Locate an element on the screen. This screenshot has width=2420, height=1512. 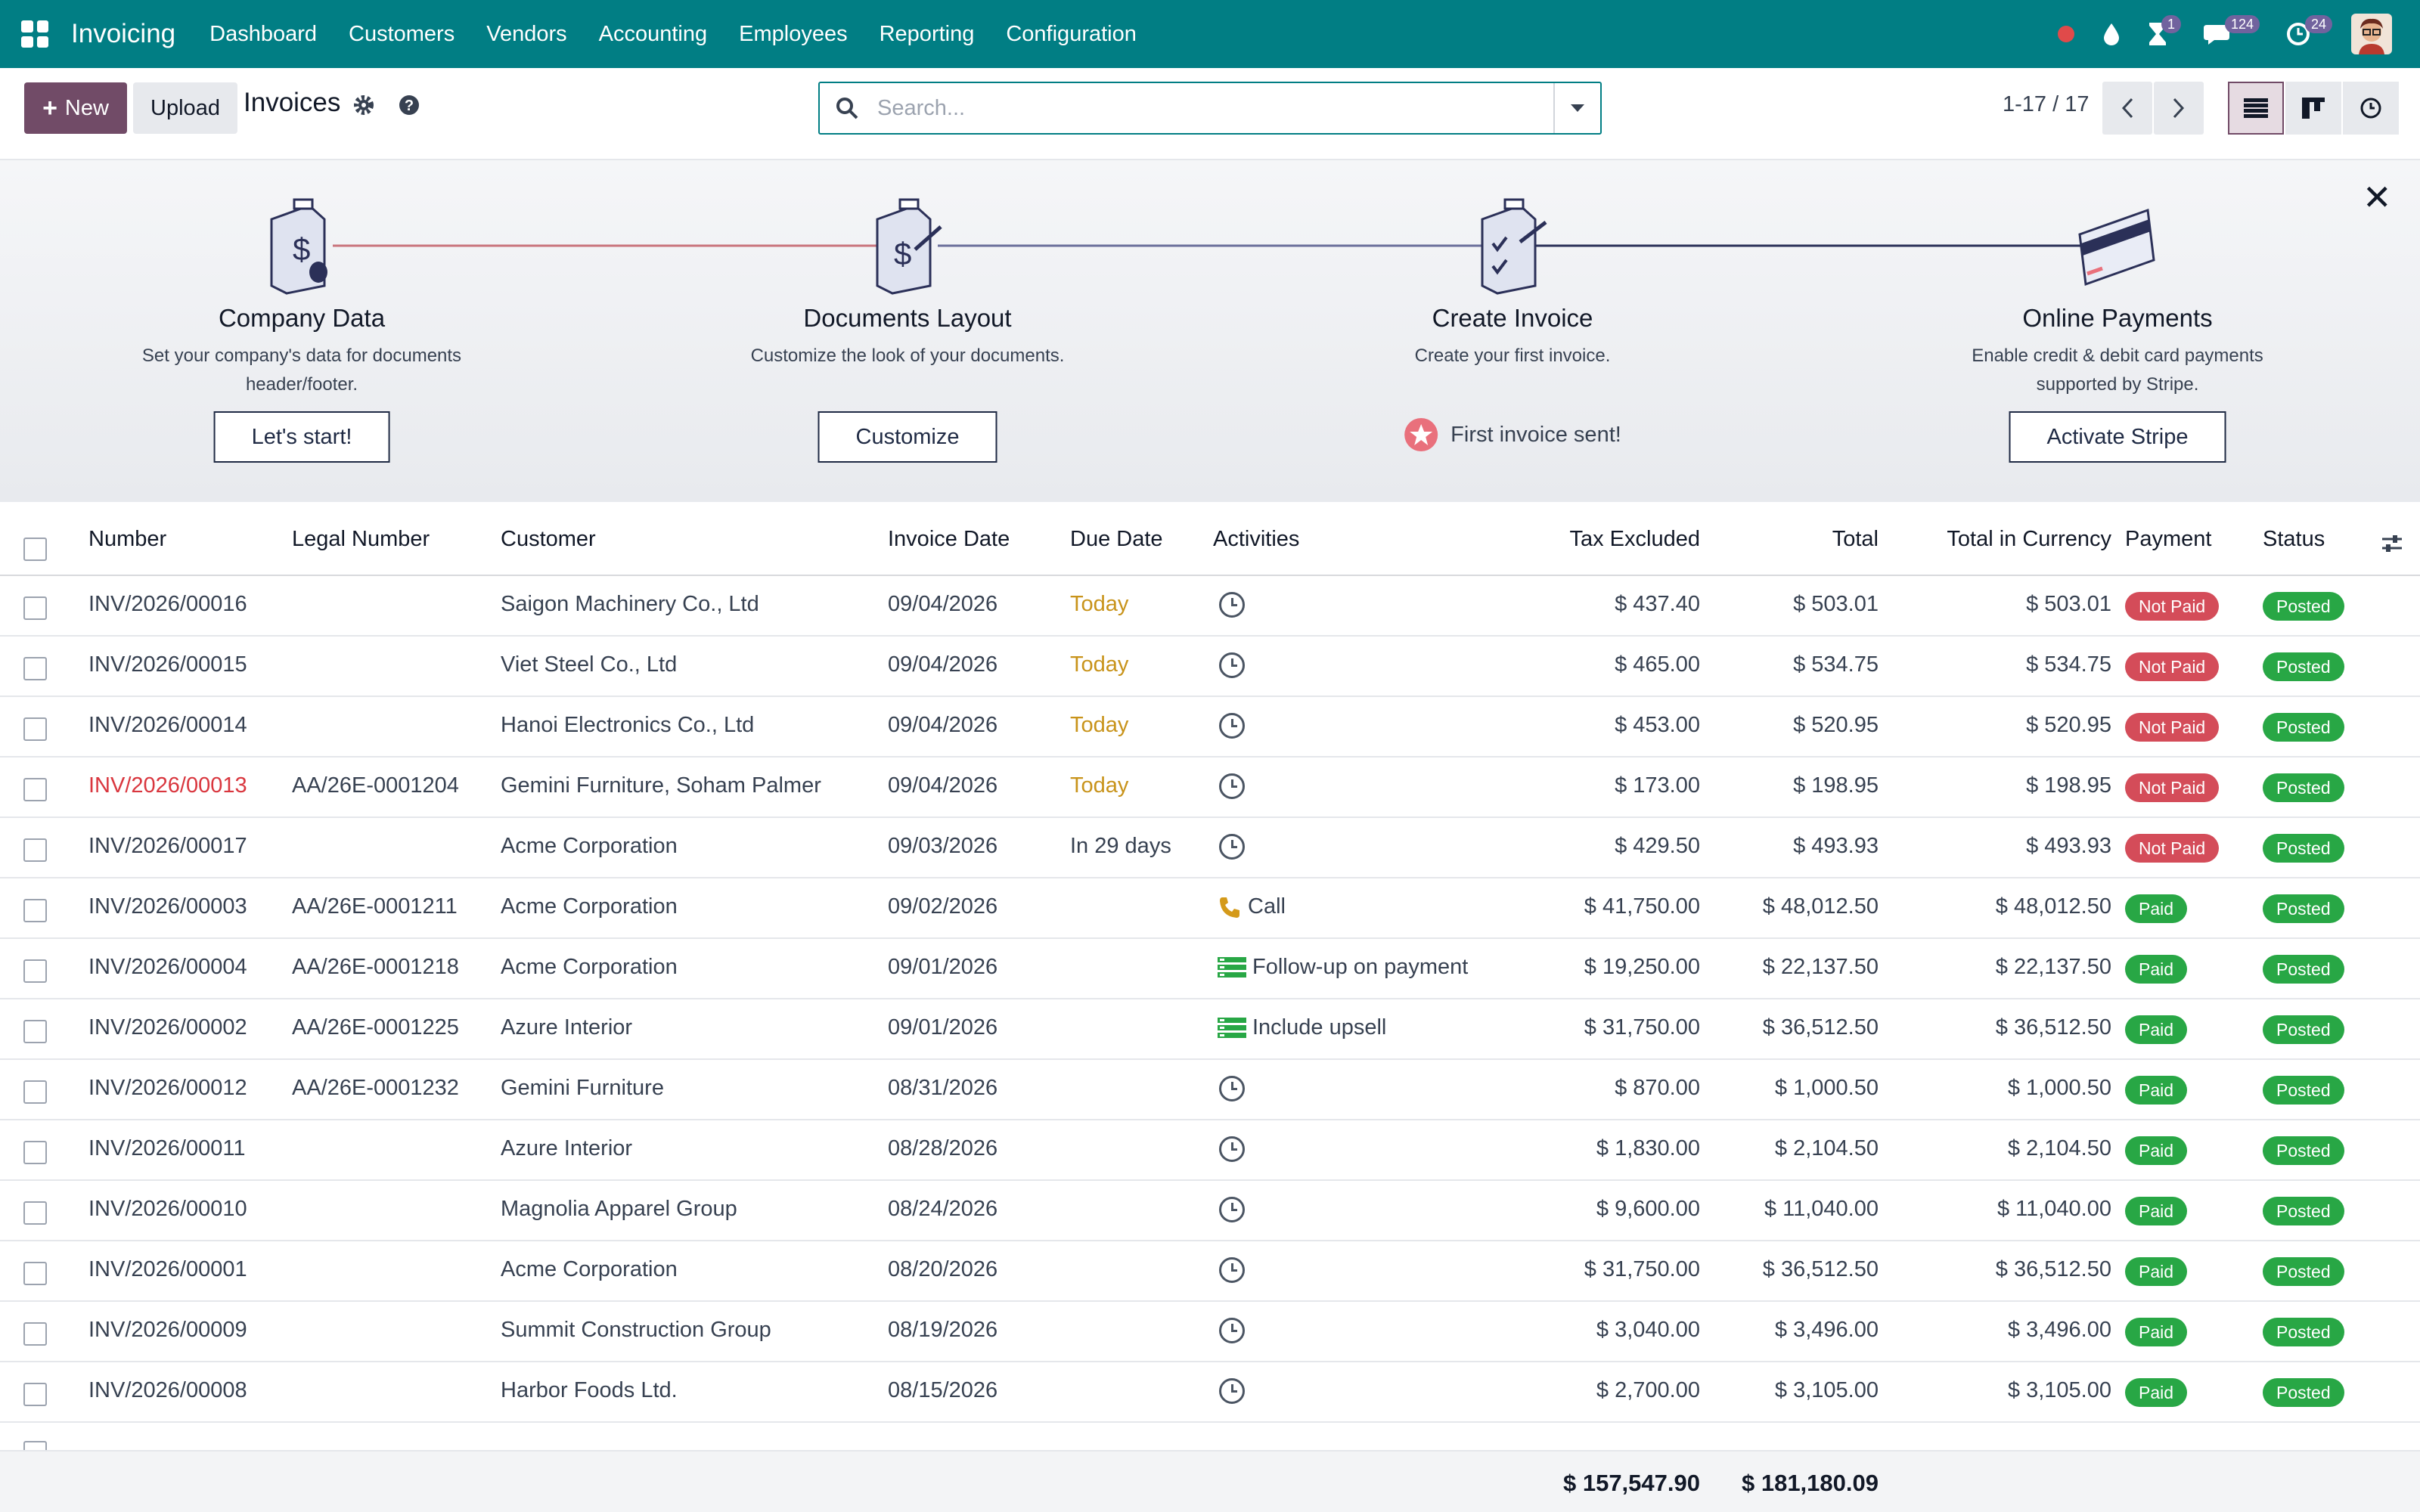
search-options-dropdown is located at coordinates (1576, 108).